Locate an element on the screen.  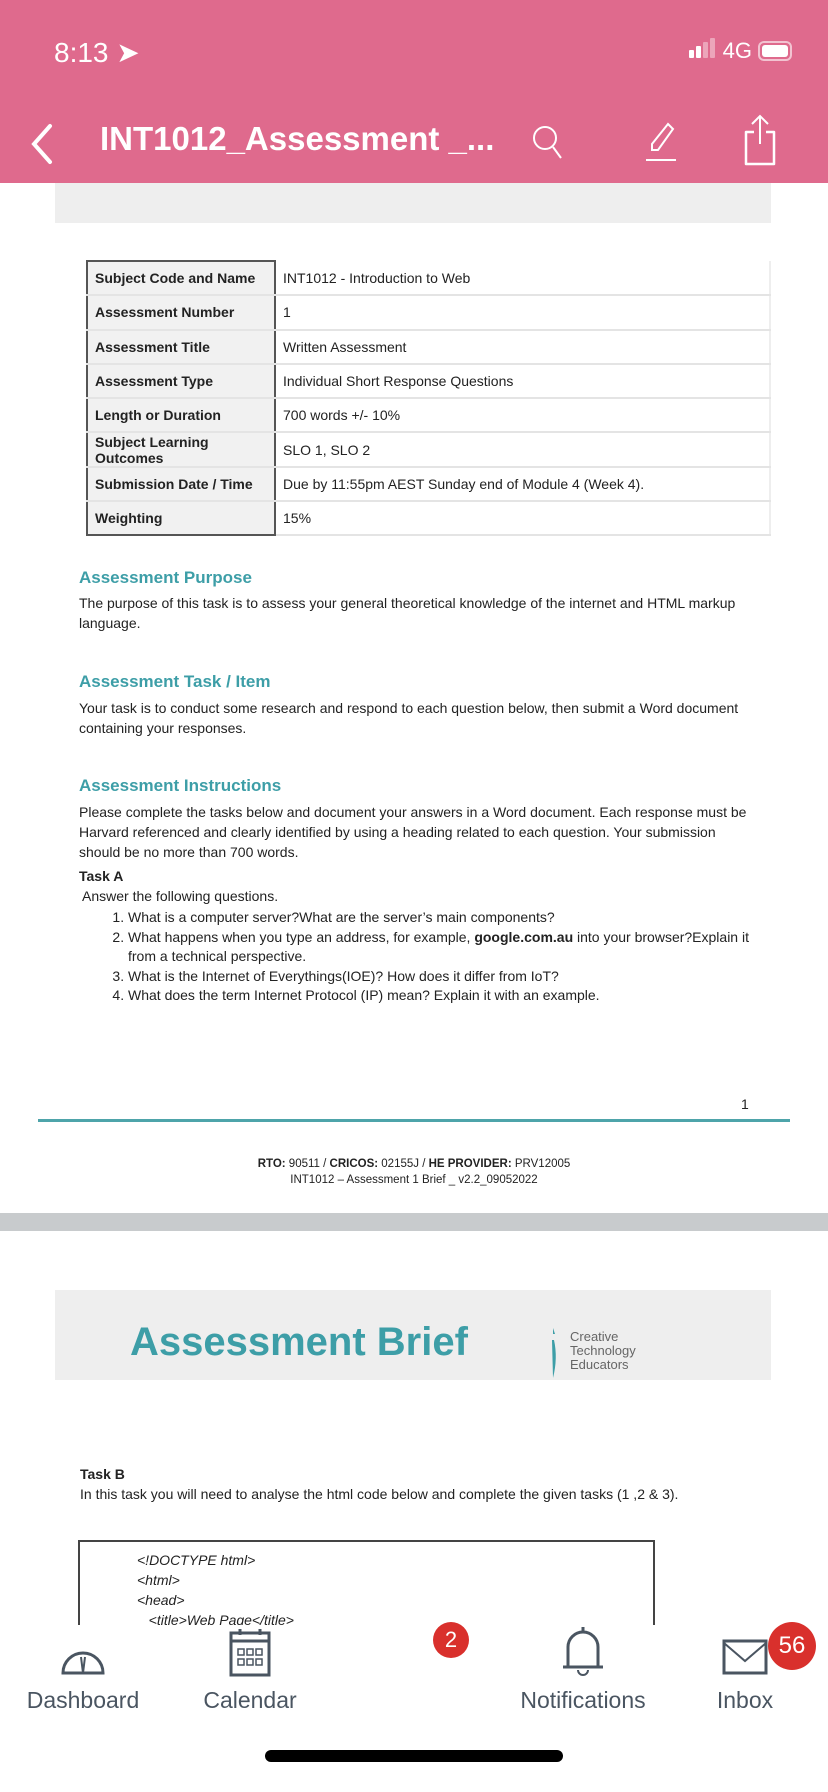
share-icon is located at coordinates (760, 139).